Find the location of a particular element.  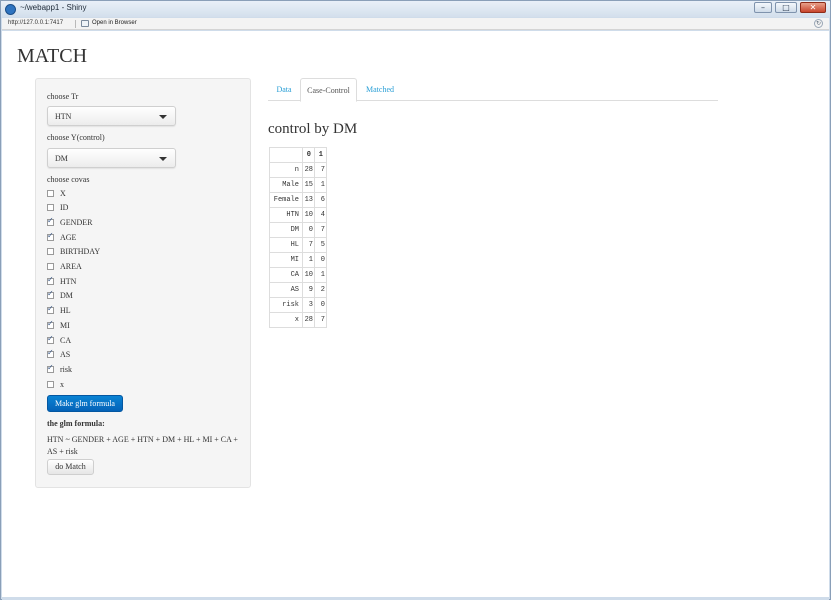

checkbox-row-gender: GENDER is located at coordinates (69, 222).